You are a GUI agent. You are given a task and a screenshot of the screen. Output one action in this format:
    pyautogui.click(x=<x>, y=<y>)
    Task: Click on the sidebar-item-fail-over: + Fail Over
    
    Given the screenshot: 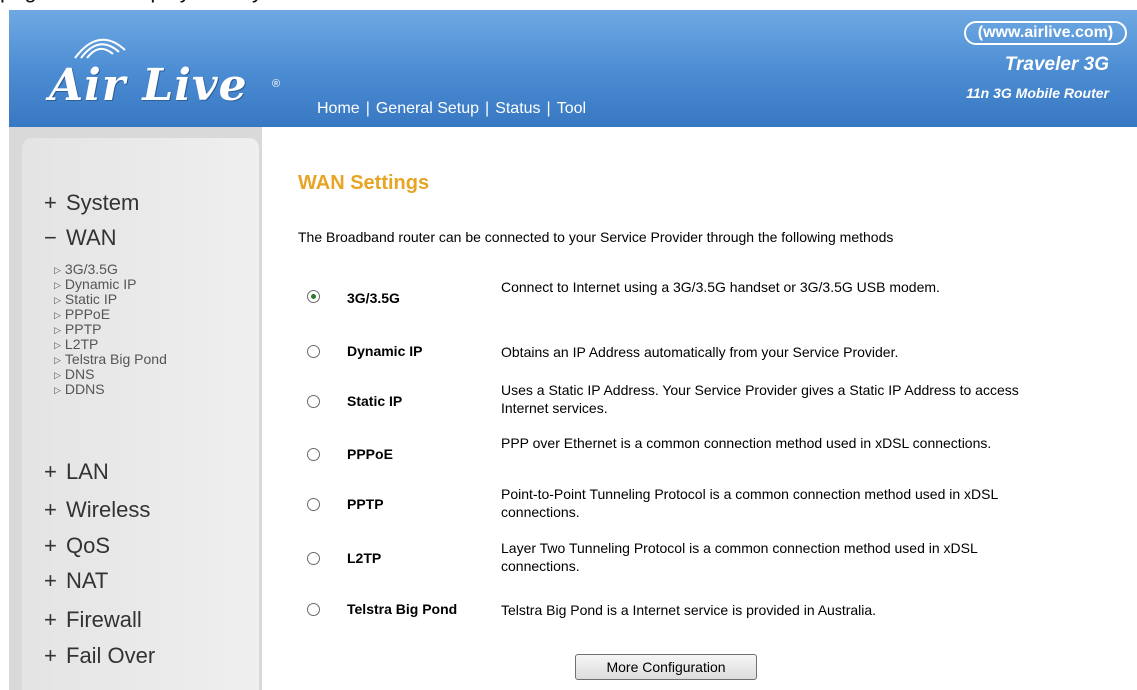 What is the action you would take?
    pyautogui.click(x=99, y=656)
    